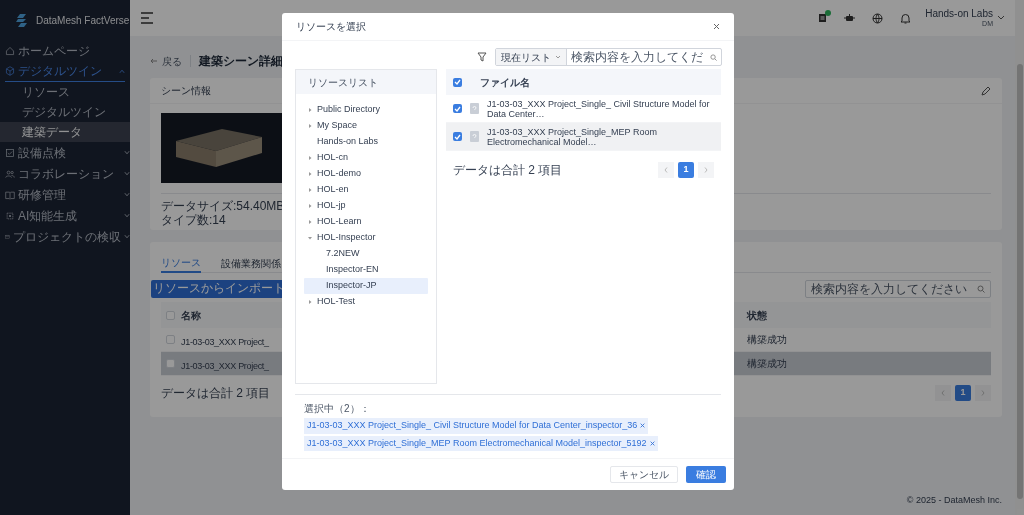  I want to click on search-icon, so click(981, 289).